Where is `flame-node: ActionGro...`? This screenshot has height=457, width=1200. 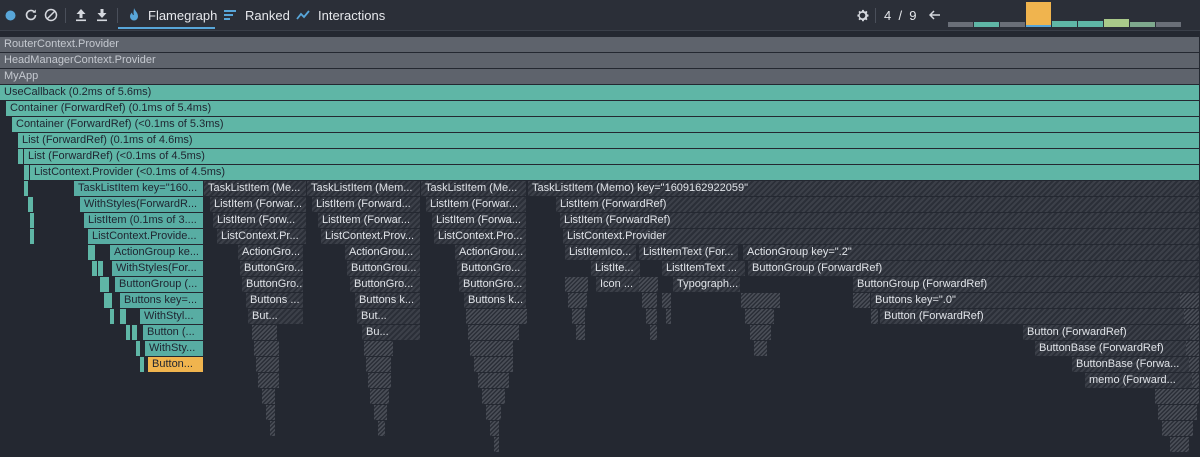
flame-node: ActionGro... is located at coordinates (271, 252).